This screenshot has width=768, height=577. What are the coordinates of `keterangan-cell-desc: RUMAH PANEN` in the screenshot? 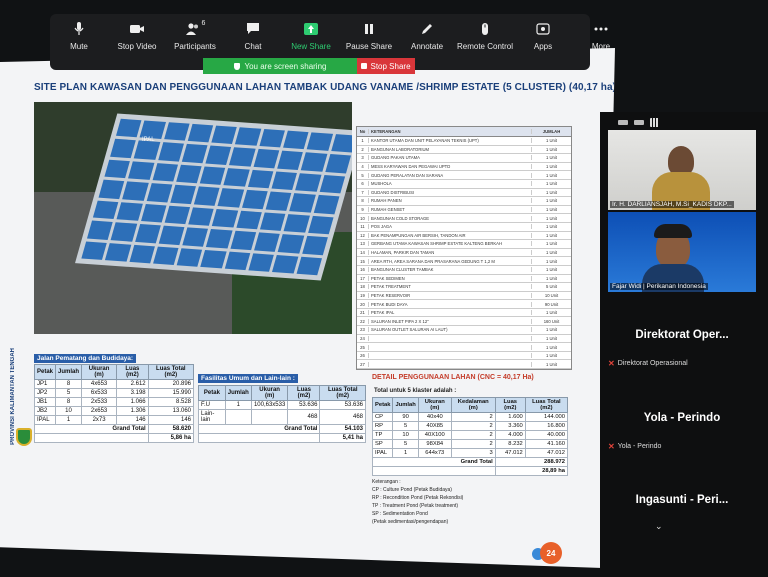 It's located at (386, 201).